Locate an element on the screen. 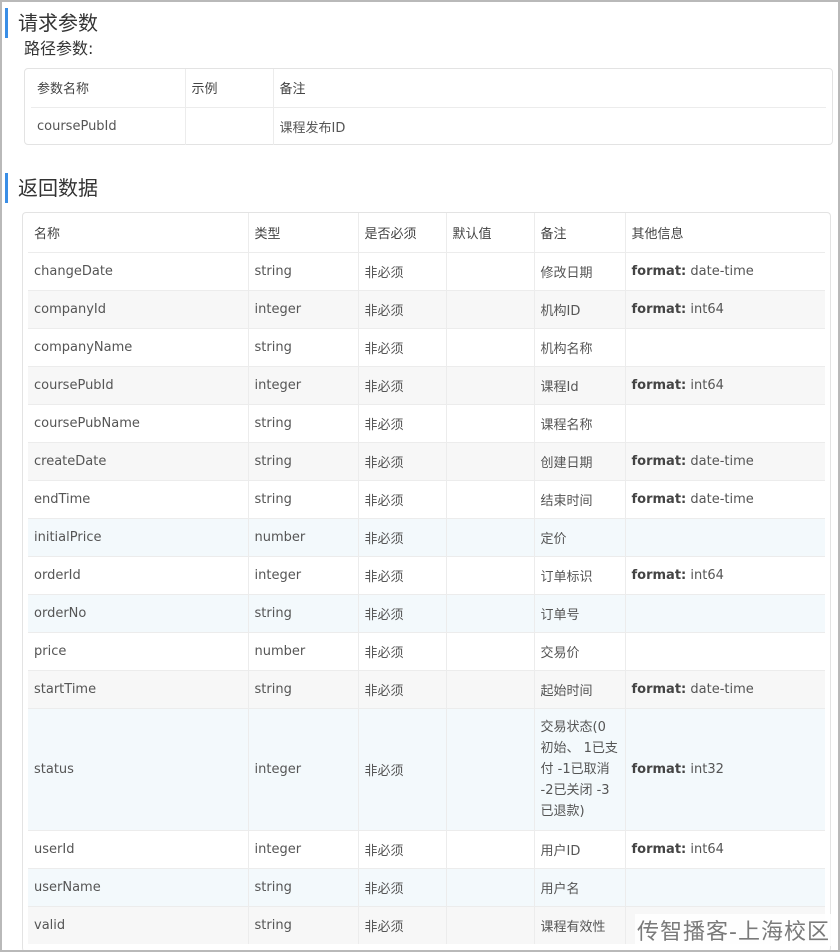  table-row: endTime string 非必须 结束时间 format: date-time is located at coordinates (426, 499).